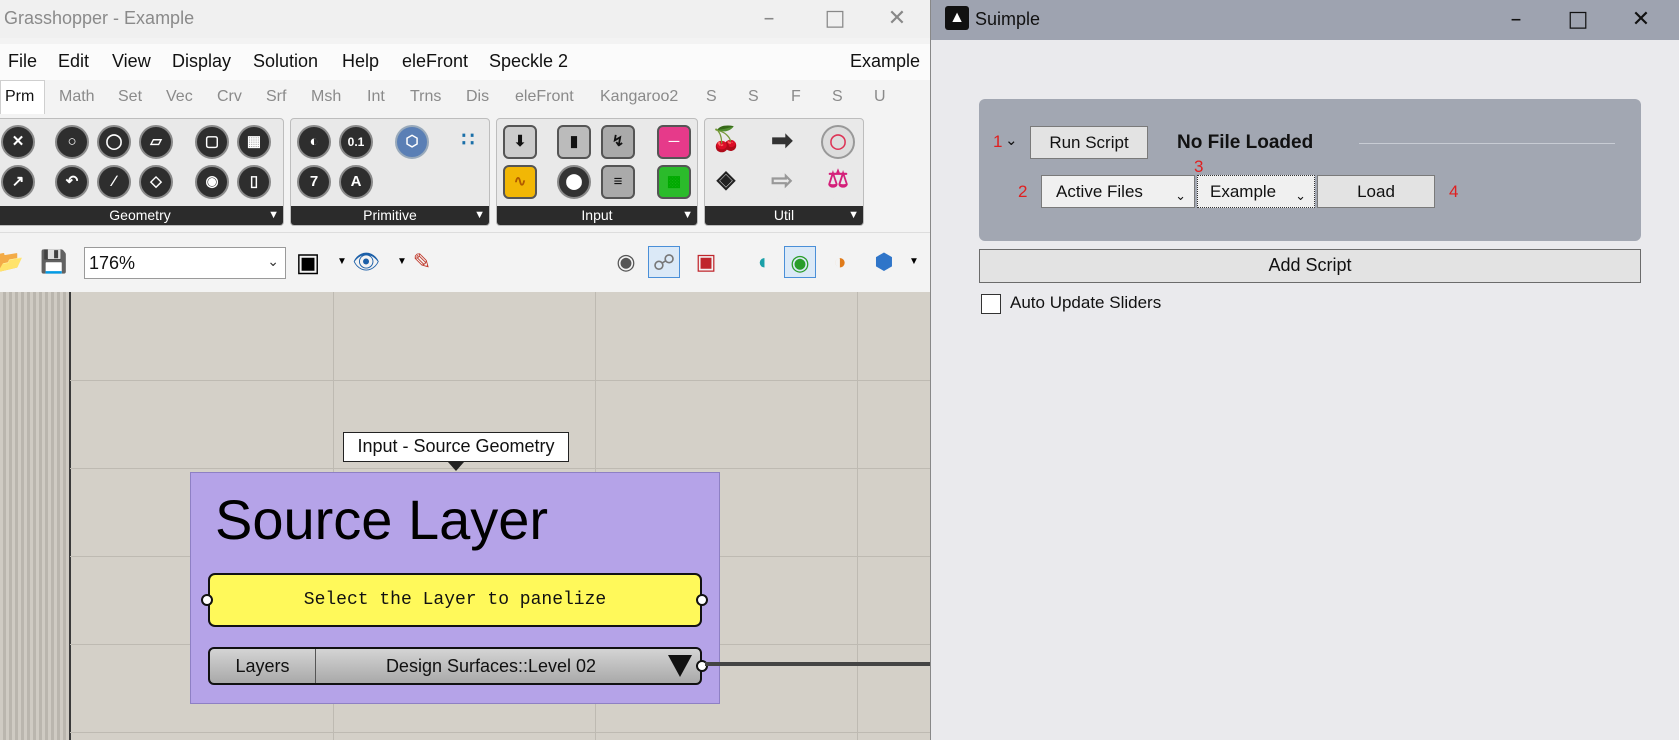  Describe the element at coordinates (254, 142) in the screenshot. I see `mesh-icon: ▦` at that location.